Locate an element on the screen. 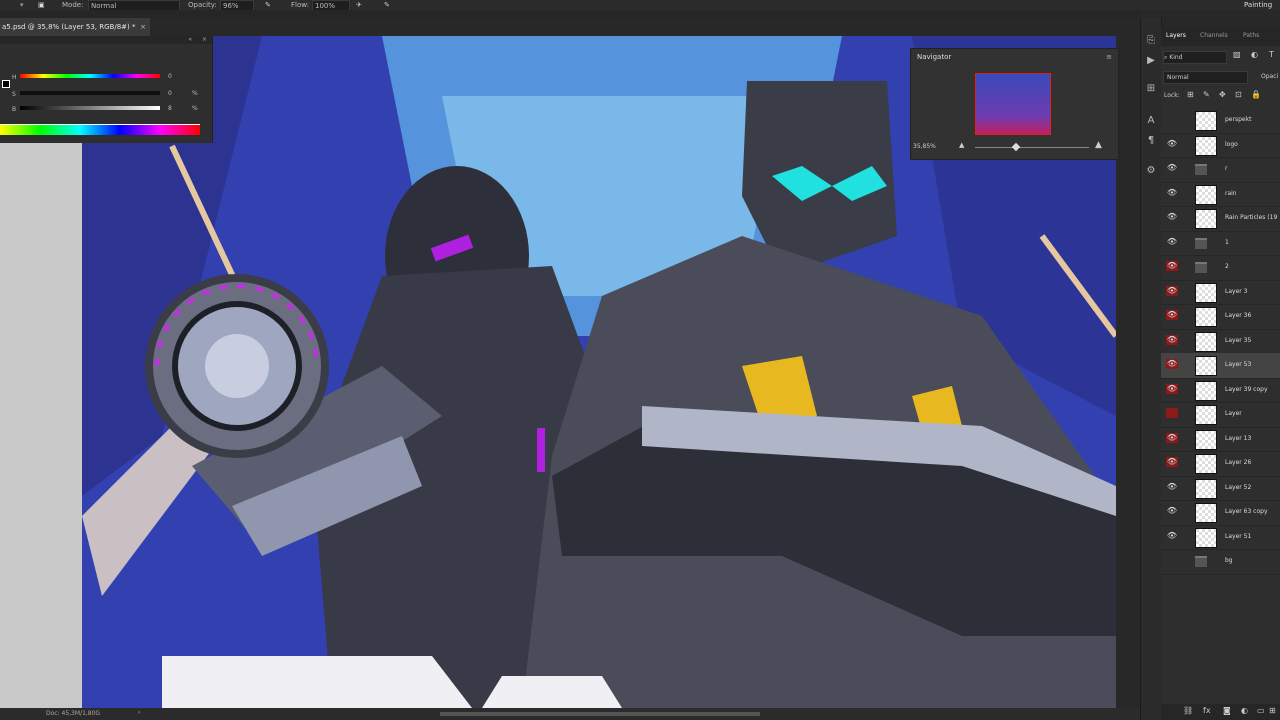  saturation-slider is located at coordinates (90, 93).